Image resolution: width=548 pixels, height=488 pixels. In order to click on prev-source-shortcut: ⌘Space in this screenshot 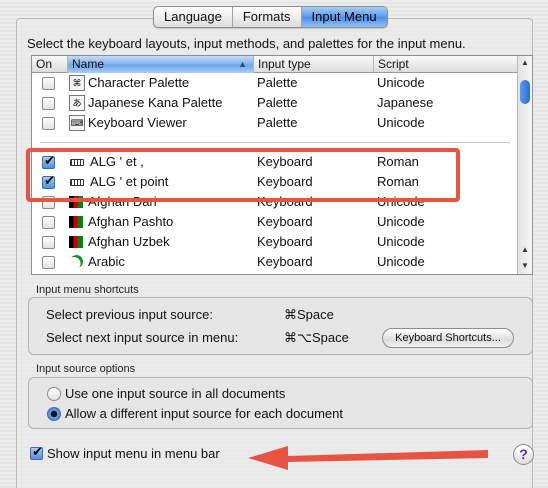, I will do `click(309, 314)`.